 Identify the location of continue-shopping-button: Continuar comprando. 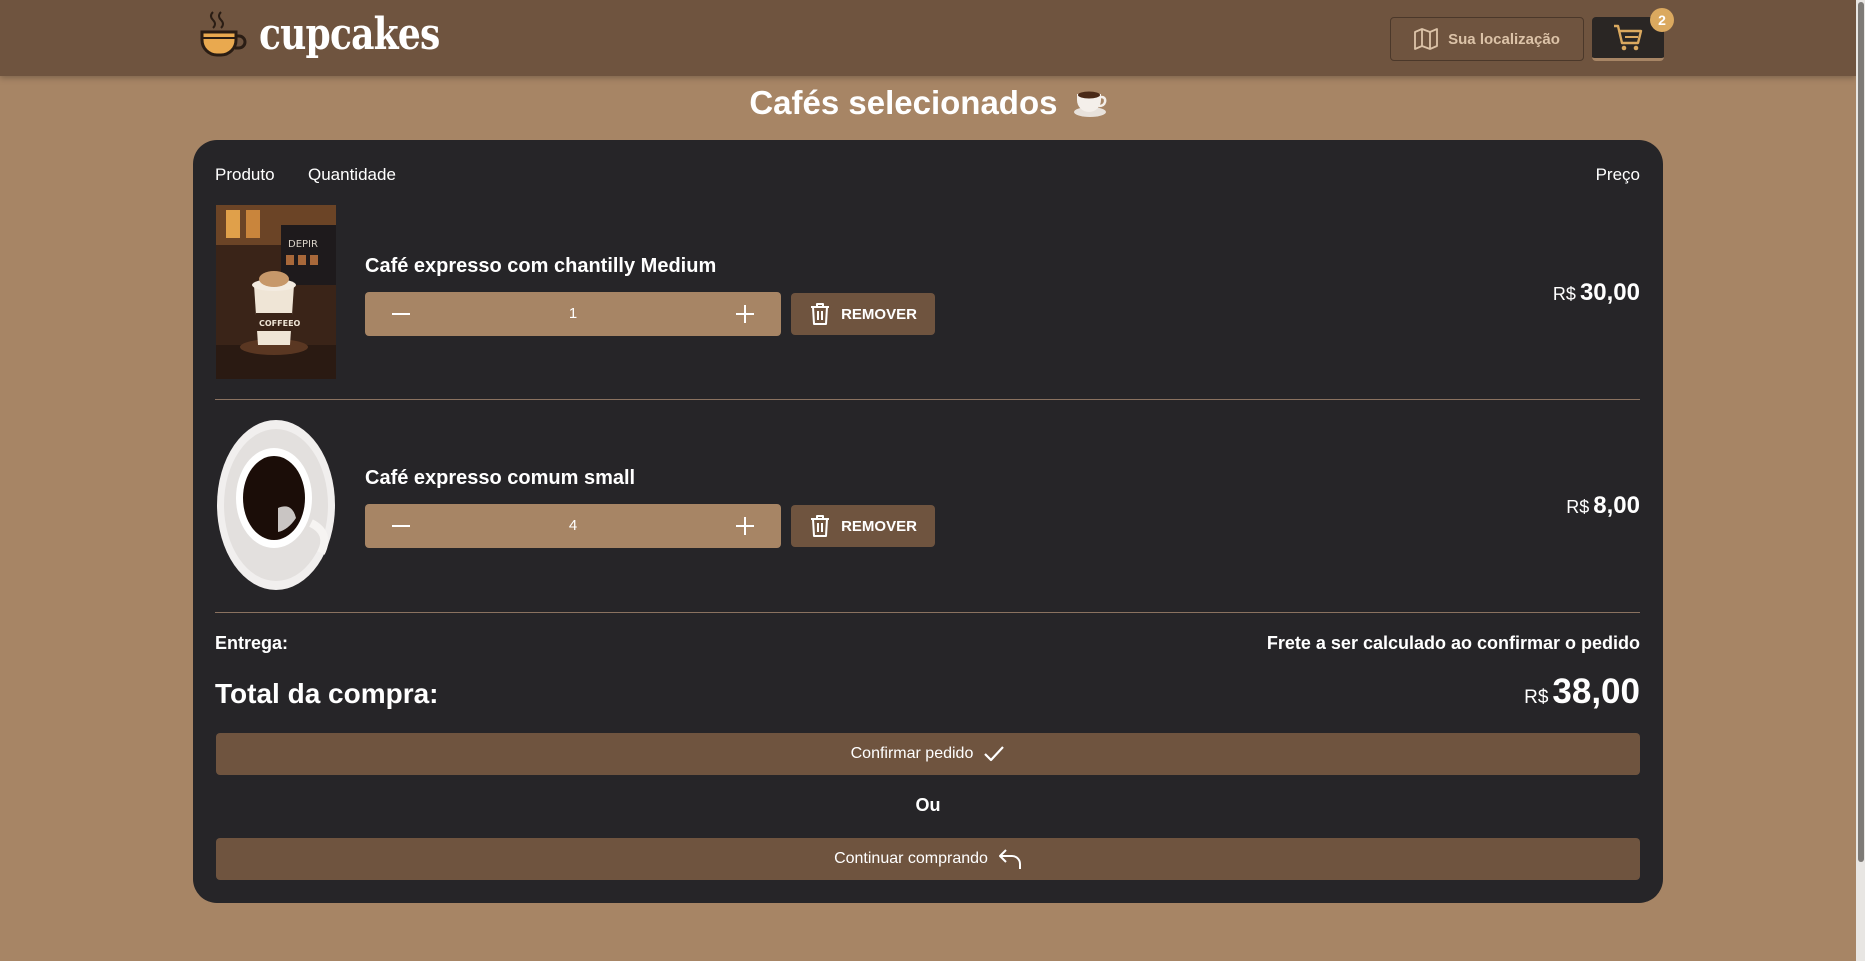
(928, 859).